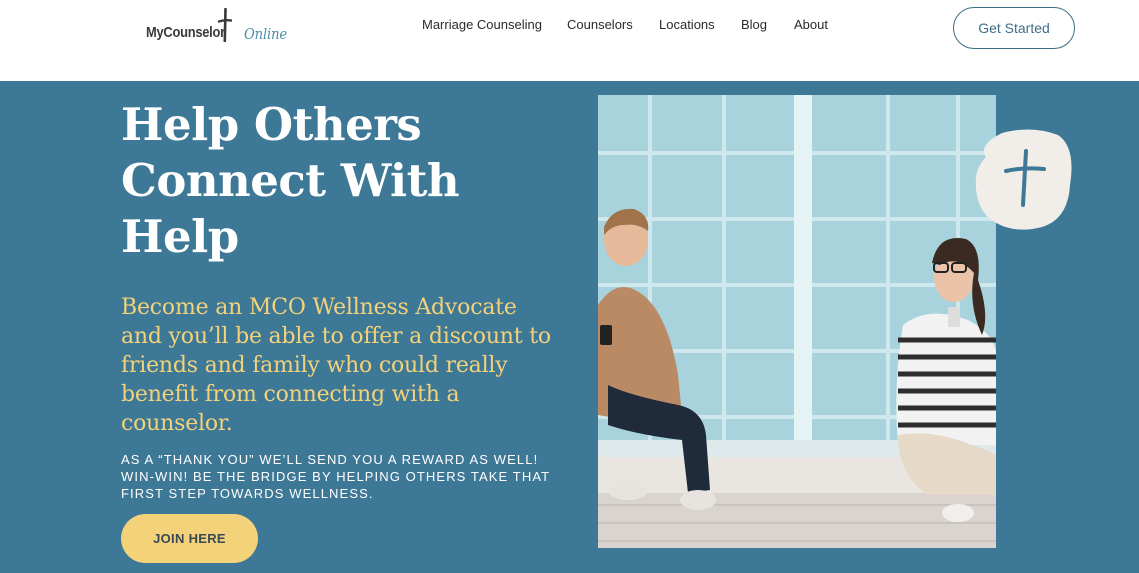 The width and height of the screenshot is (1139, 573). I want to click on logo-text-secondary: Online, so click(265, 34).